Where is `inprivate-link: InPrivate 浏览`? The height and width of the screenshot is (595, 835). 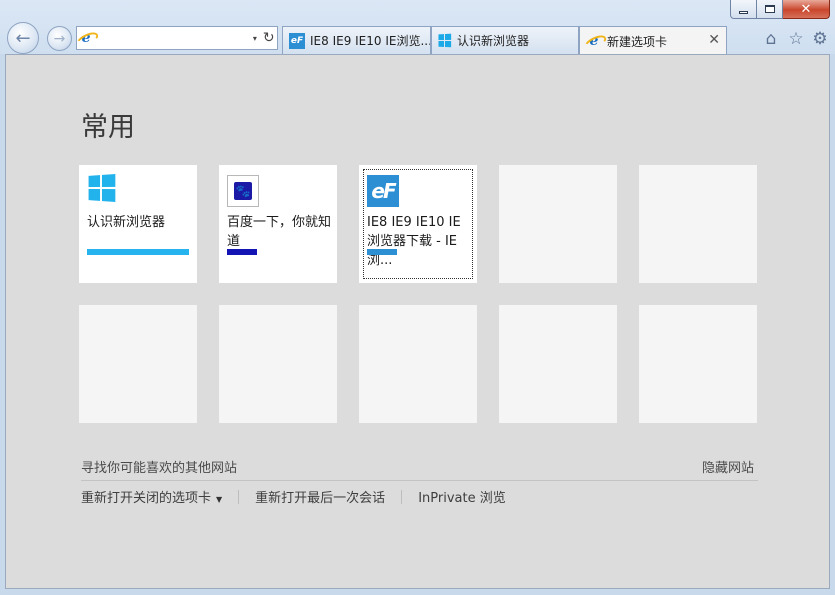 inprivate-link: InPrivate 浏览 is located at coordinates (462, 496).